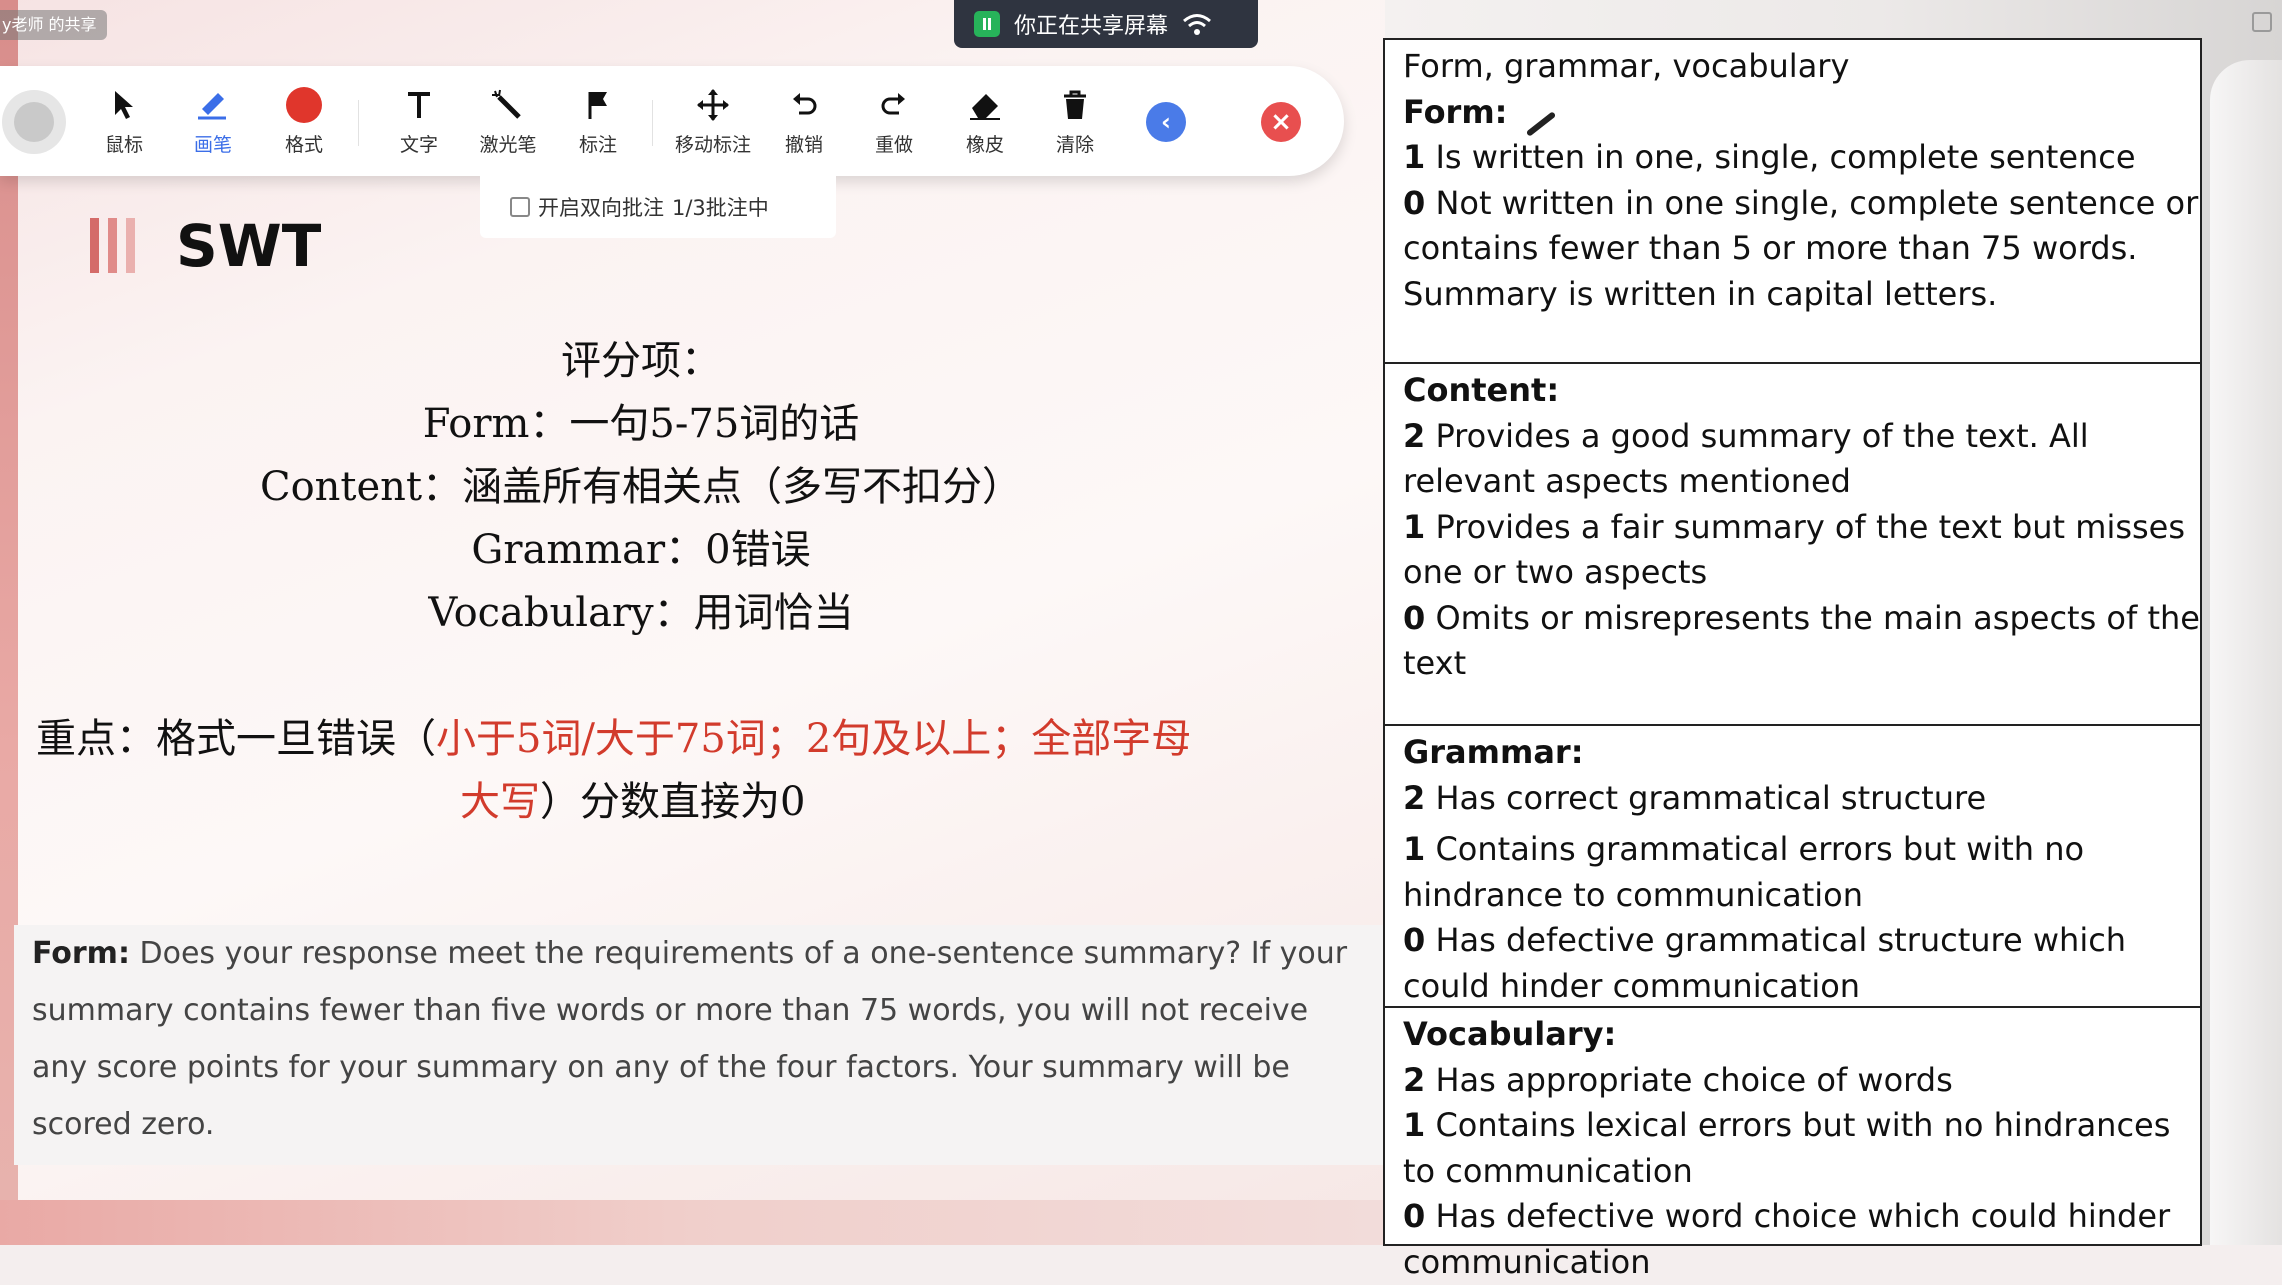 The height and width of the screenshot is (1285, 2282). Describe the element at coordinates (673, 802) in the screenshot. I see `key-point-suffix: ）分数直接为0` at that location.